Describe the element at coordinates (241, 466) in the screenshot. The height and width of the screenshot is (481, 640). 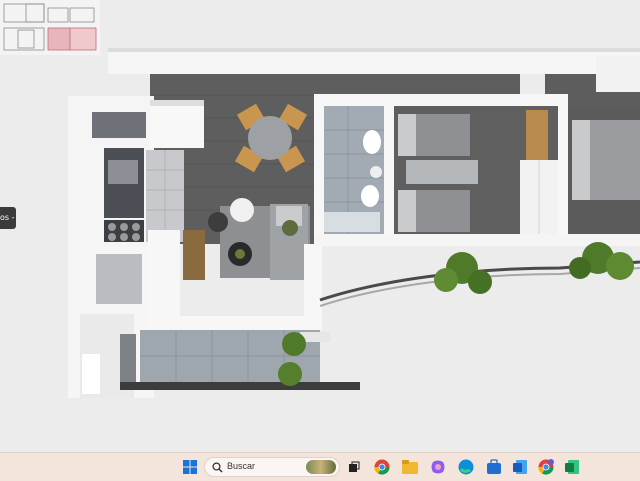
I see `search-placeholder: Buscar` at that location.